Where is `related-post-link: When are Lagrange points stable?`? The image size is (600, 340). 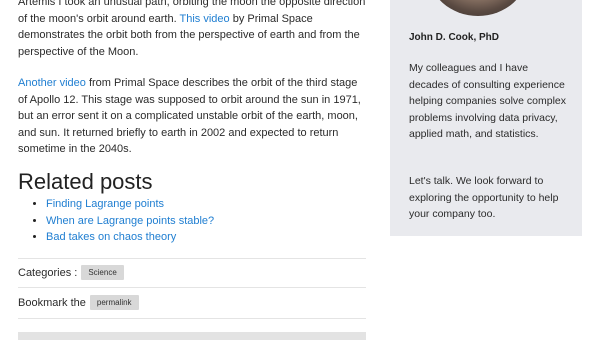
related-post-link: When are Lagrange points stable? is located at coordinates (130, 221).